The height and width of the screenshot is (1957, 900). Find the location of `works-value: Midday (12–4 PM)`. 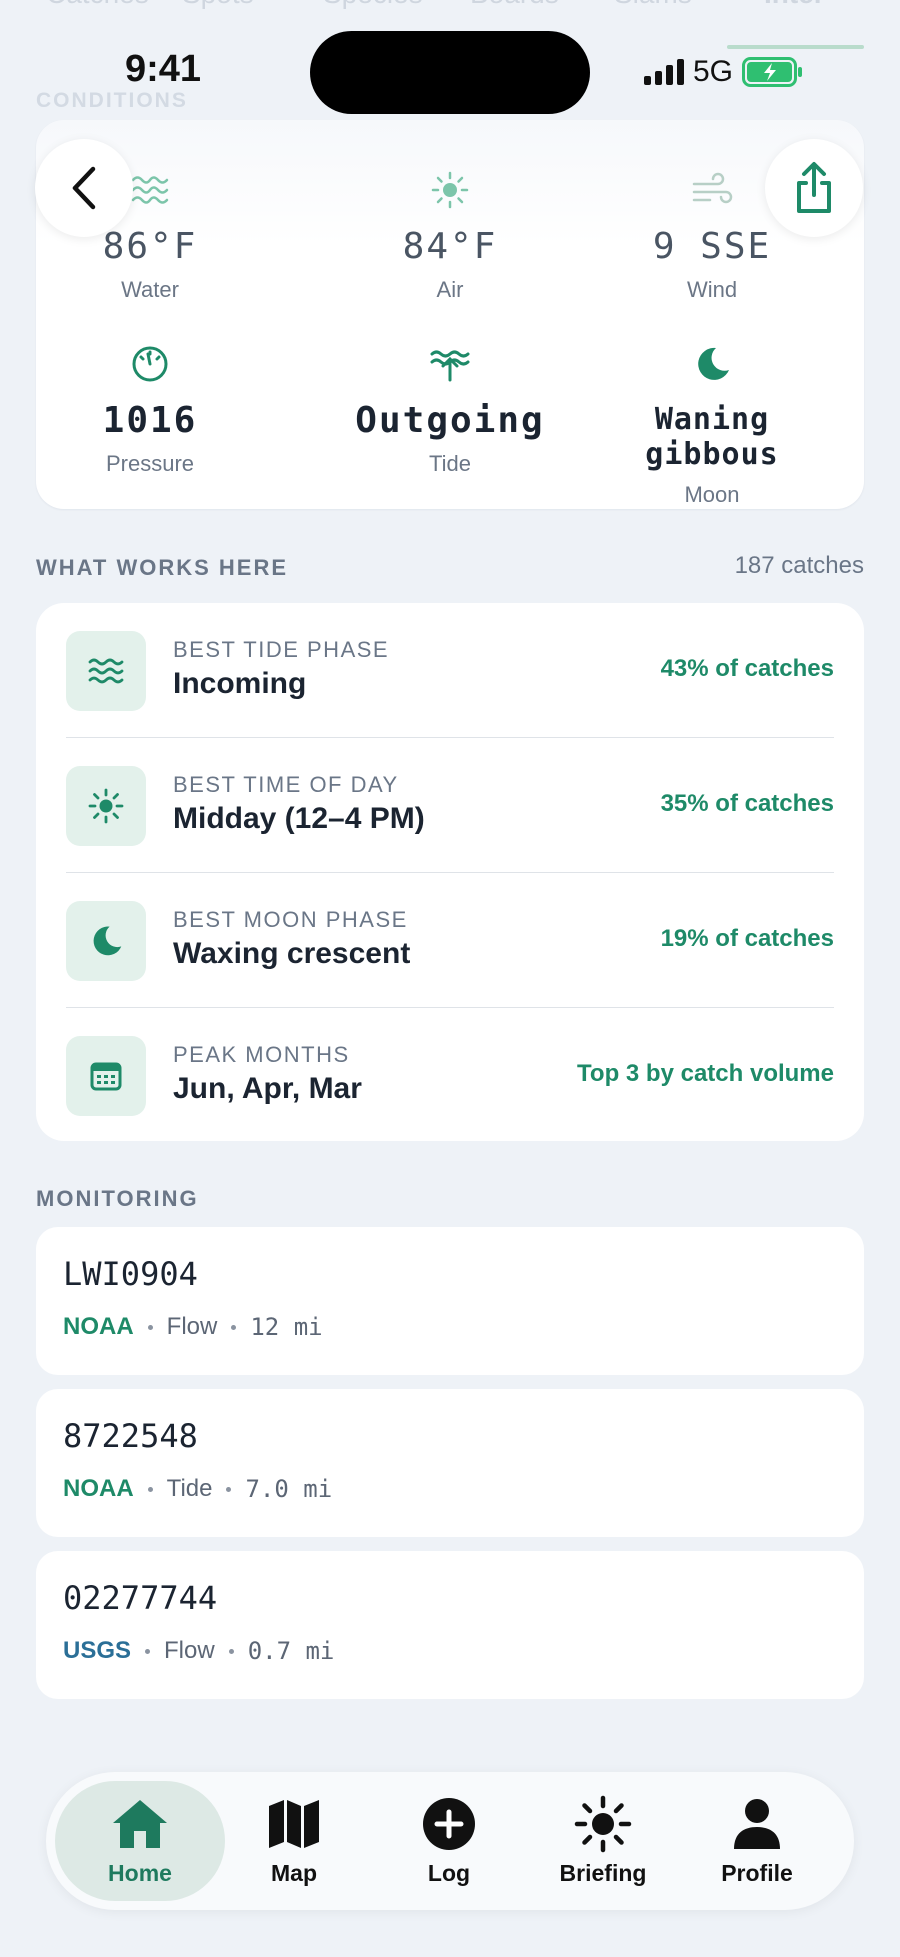

works-value: Midday (12–4 PM) is located at coordinates (299, 818).